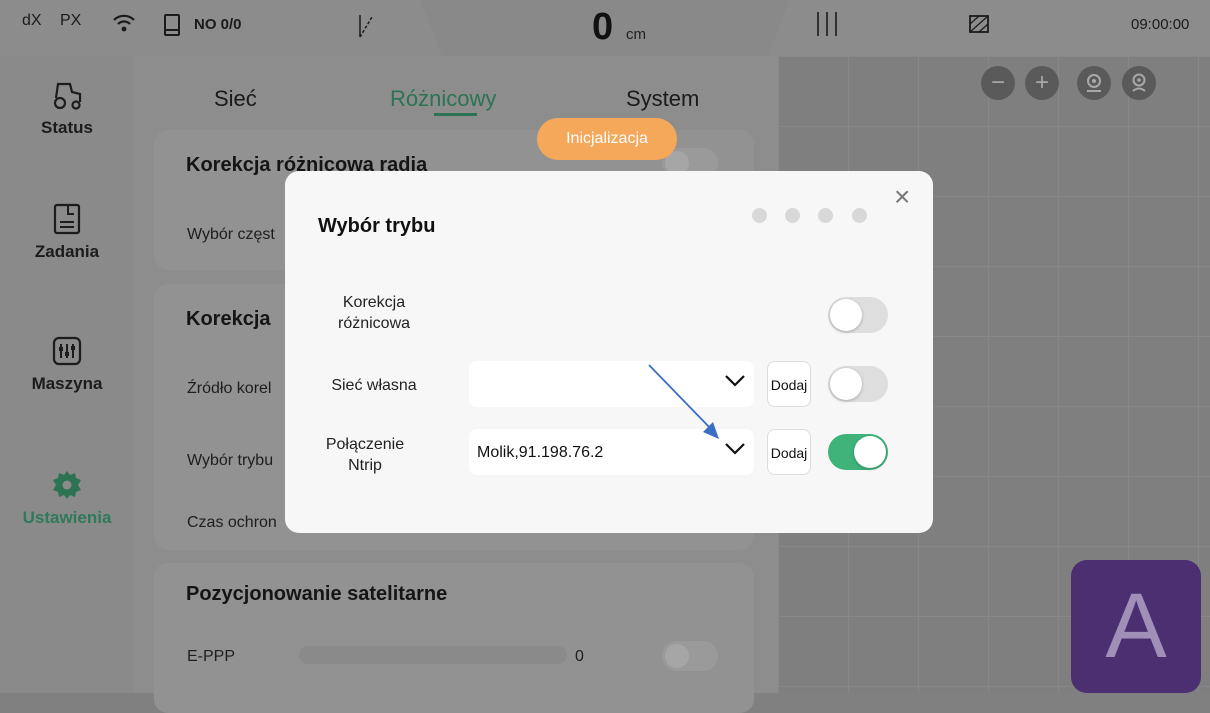 This screenshot has height=713, width=1210. What do you see at coordinates (67, 219) in the screenshot?
I see `task-icon` at bounding box center [67, 219].